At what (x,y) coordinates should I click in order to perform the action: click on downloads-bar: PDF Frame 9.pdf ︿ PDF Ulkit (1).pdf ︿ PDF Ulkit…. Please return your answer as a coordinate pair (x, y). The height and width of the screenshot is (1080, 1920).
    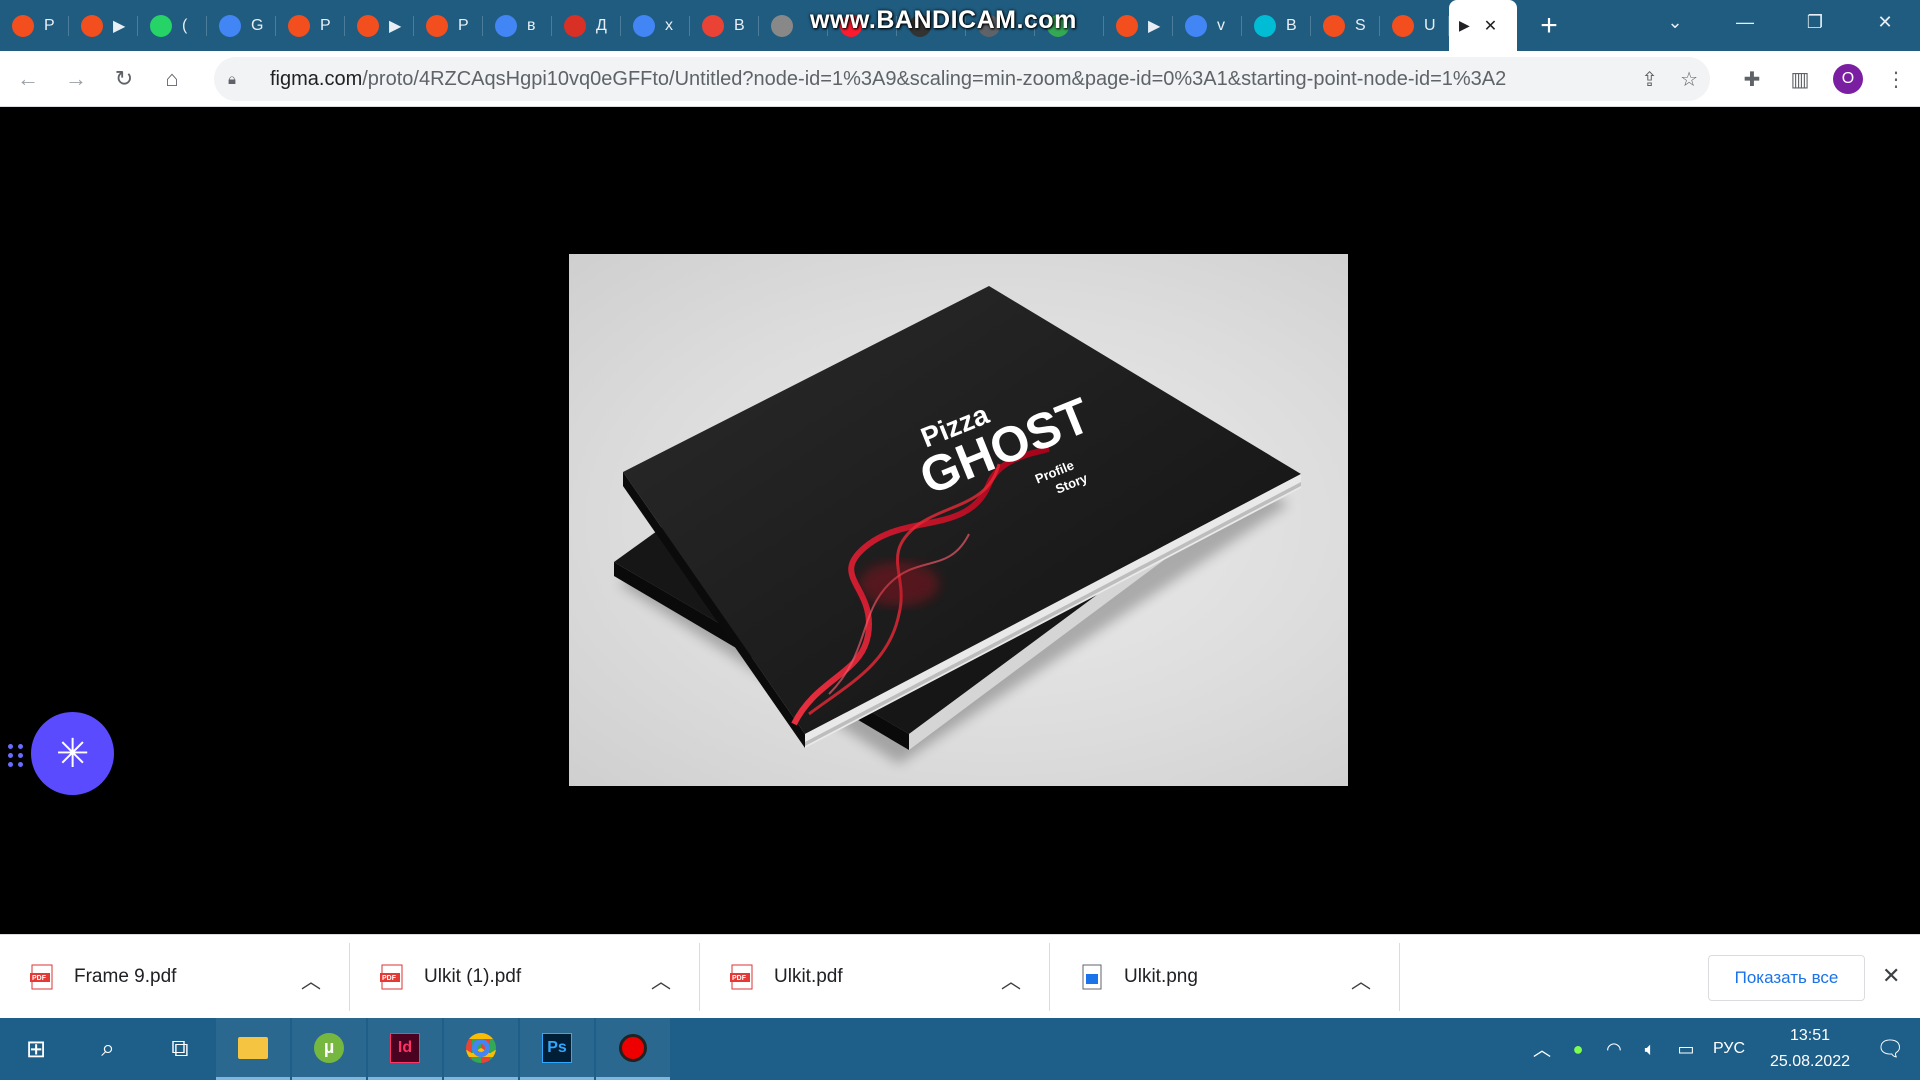
    Looking at the image, I should click on (960, 976).